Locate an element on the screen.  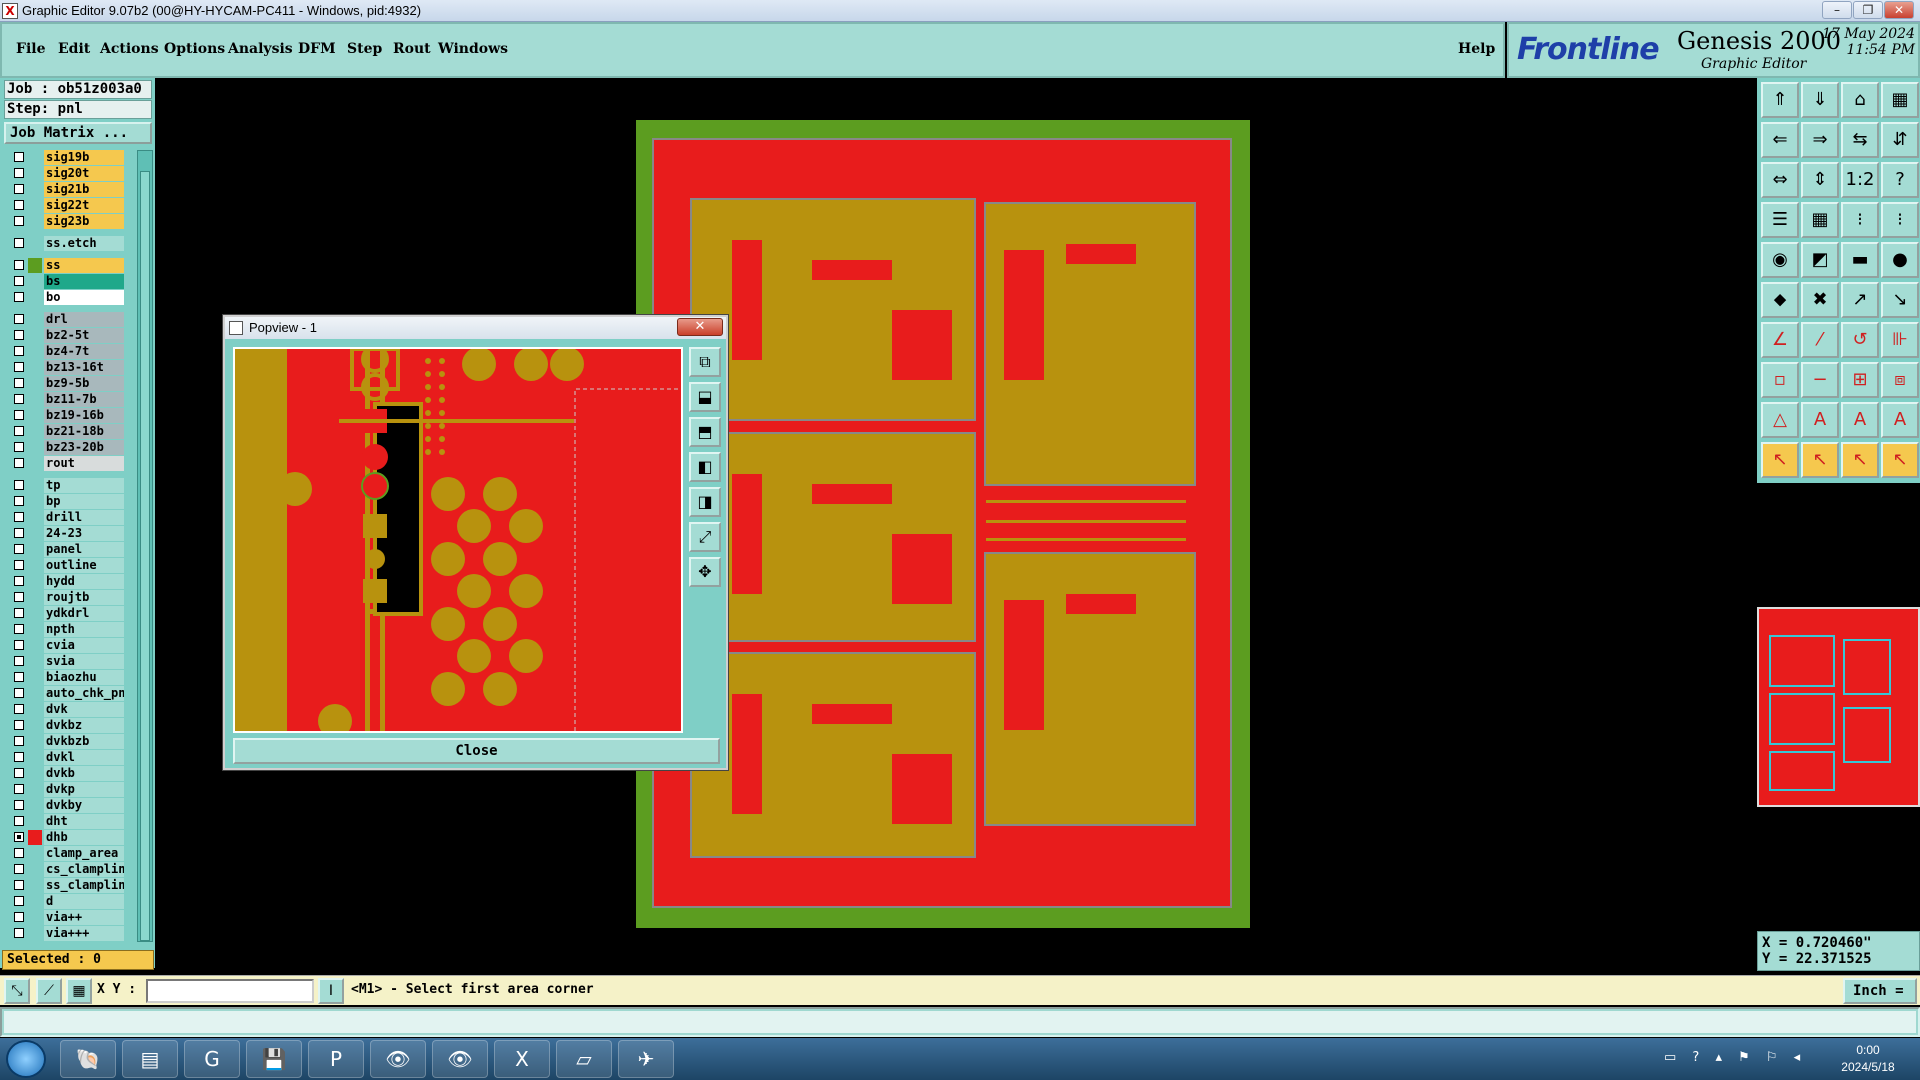
tool-button: 1:2 is located at coordinates (1860, 180).